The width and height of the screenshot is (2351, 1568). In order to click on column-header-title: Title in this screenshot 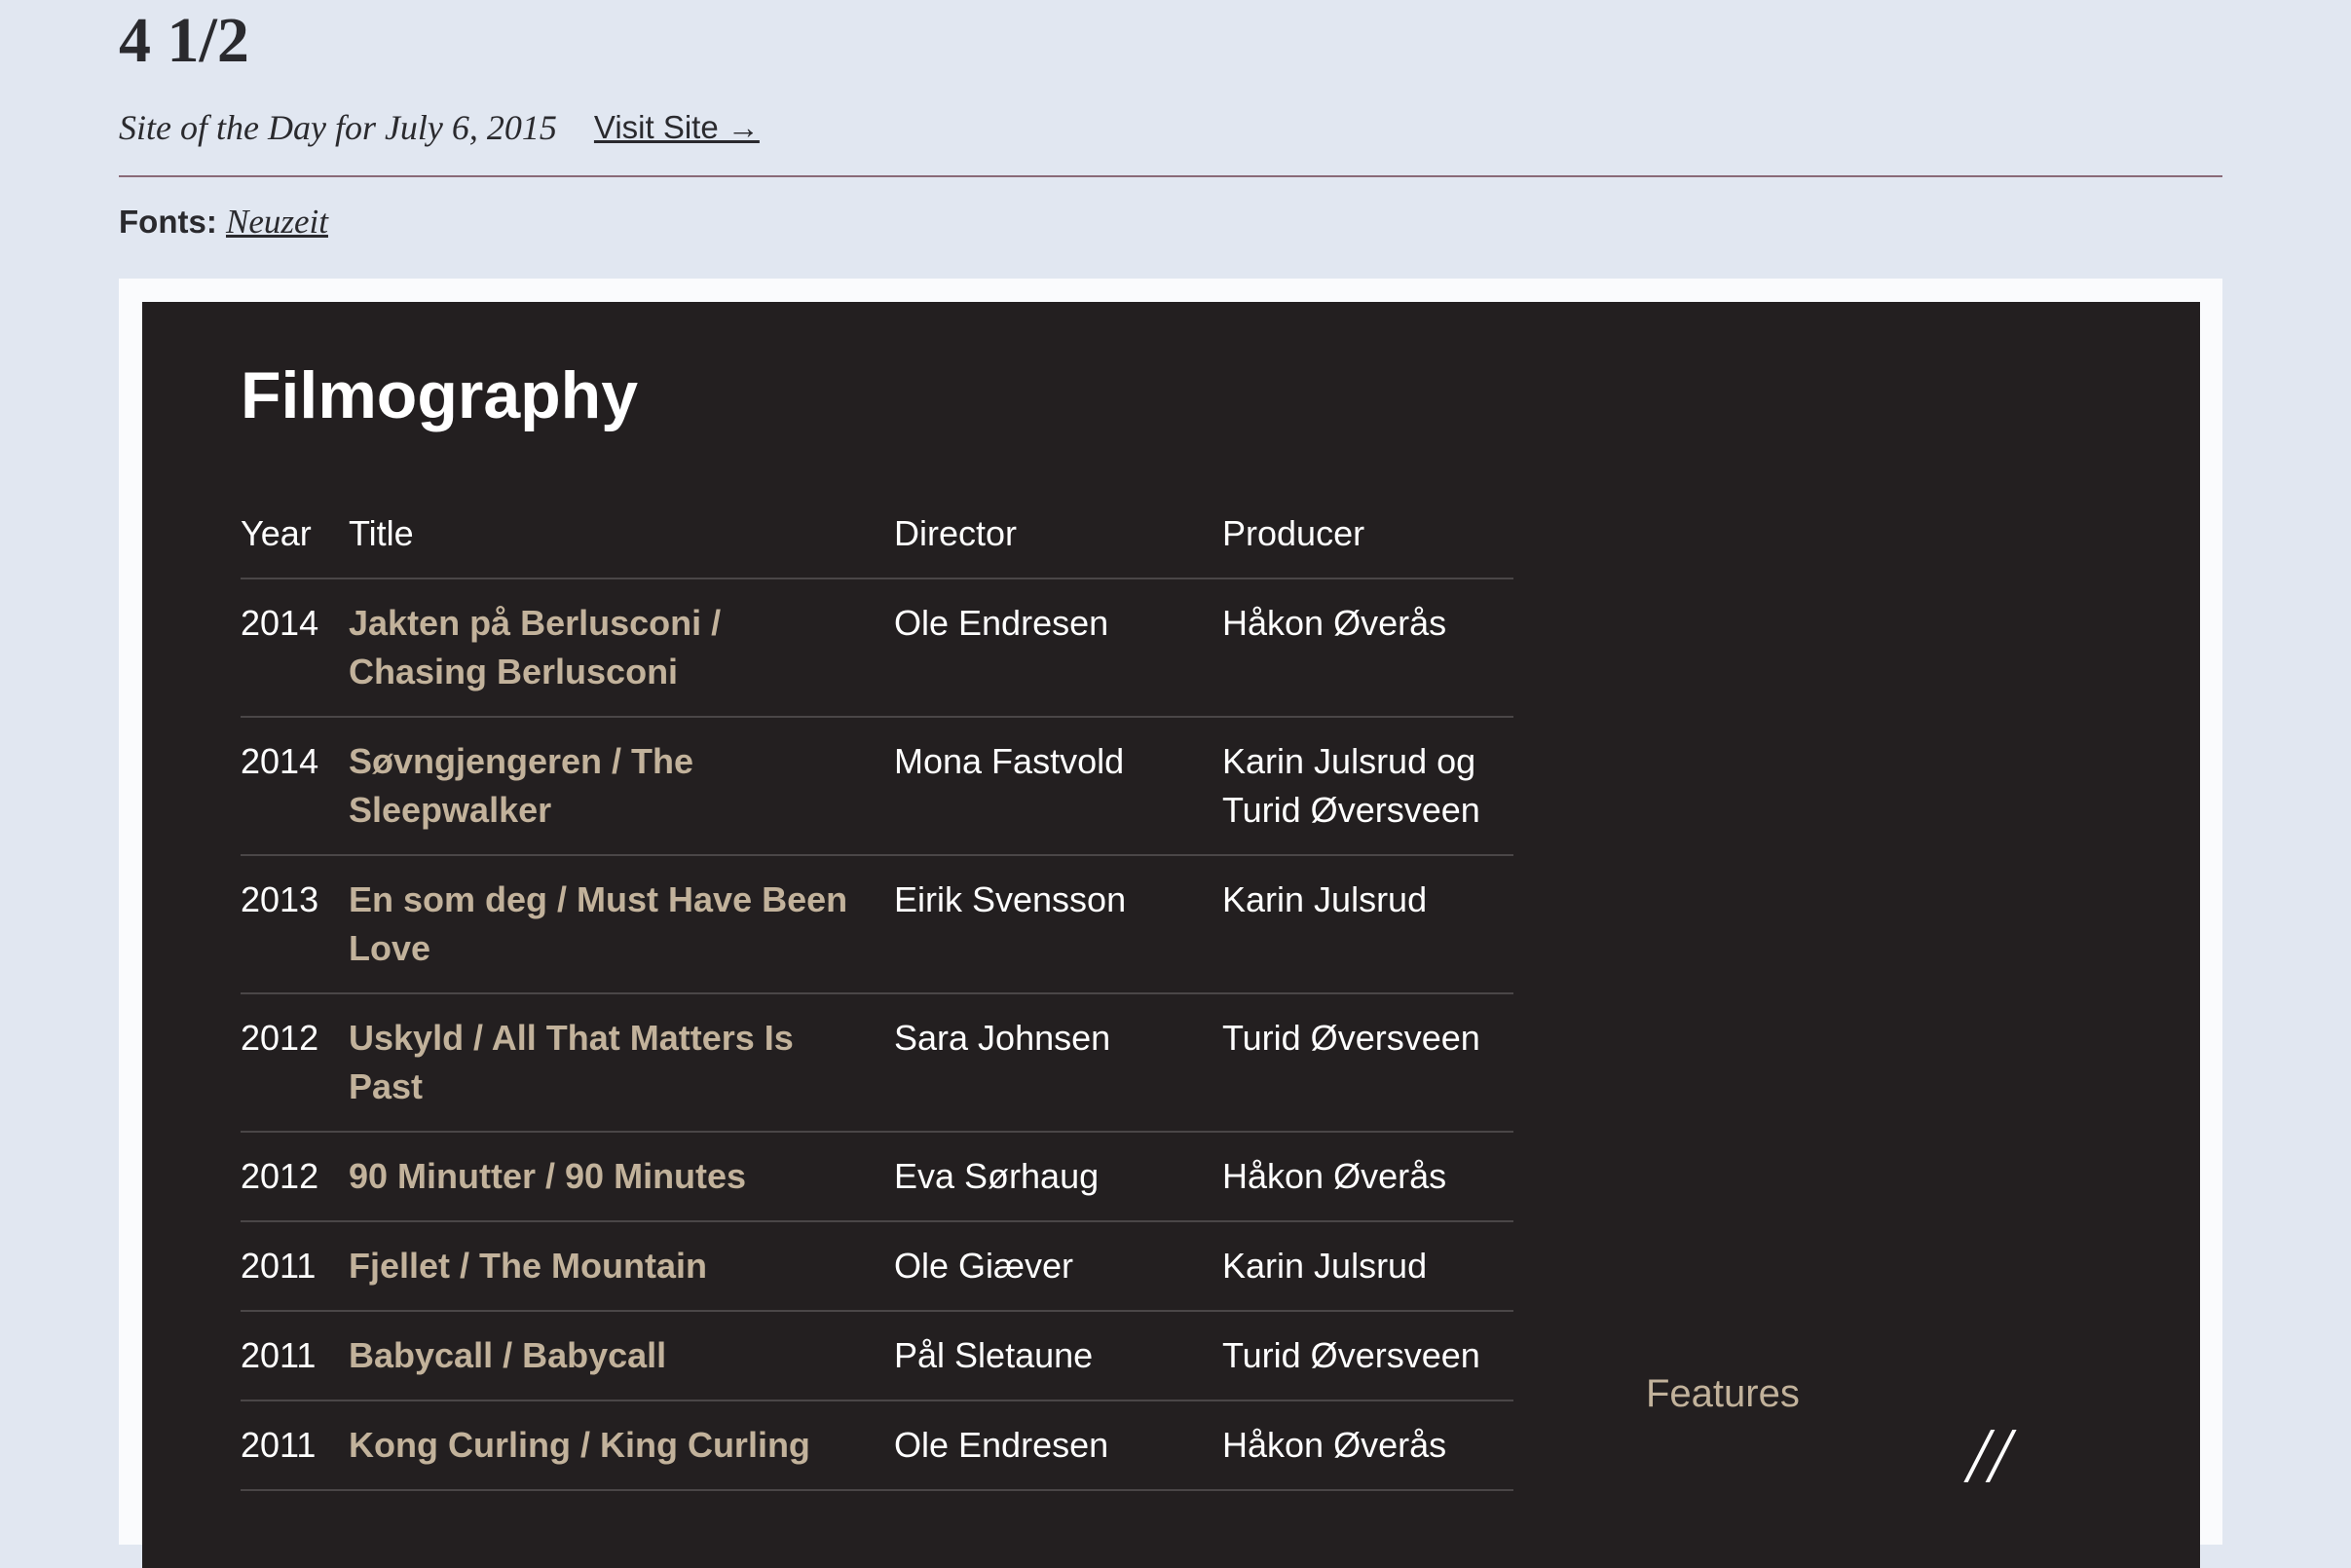, I will do `click(381, 533)`.